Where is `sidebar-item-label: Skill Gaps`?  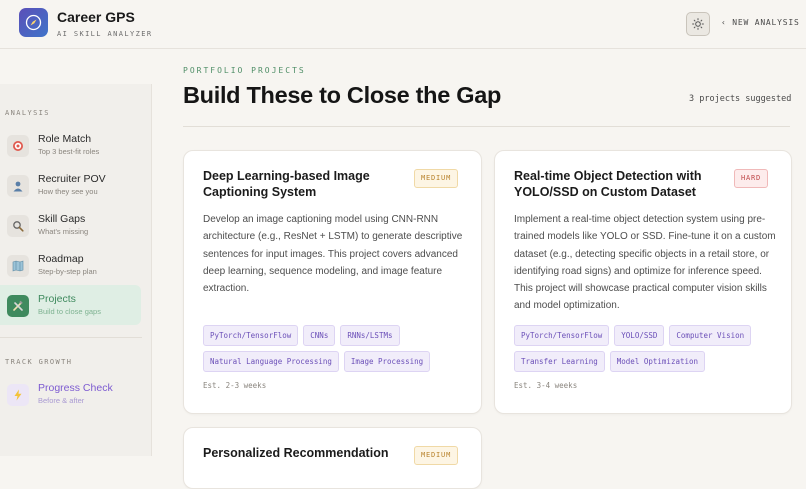 sidebar-item-label: Skill Gaps is located at coordinates (62, 219).